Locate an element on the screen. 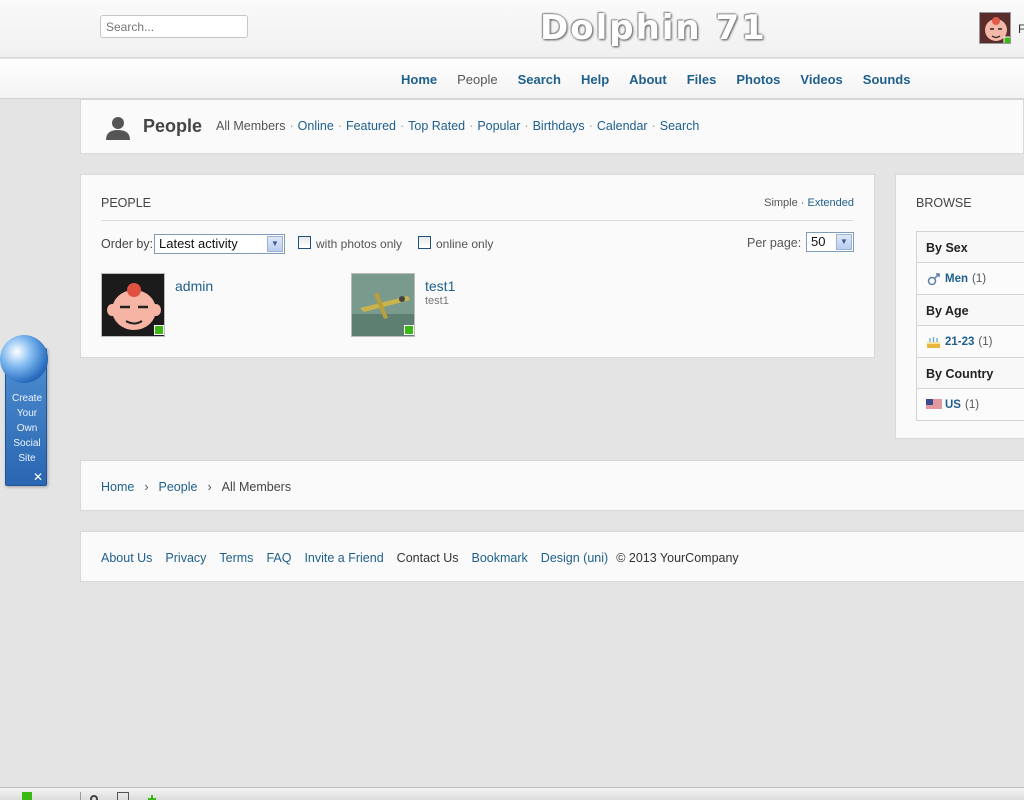  footer-link-invite-friend: Invite a Friend is located at coordinates (343, 558).